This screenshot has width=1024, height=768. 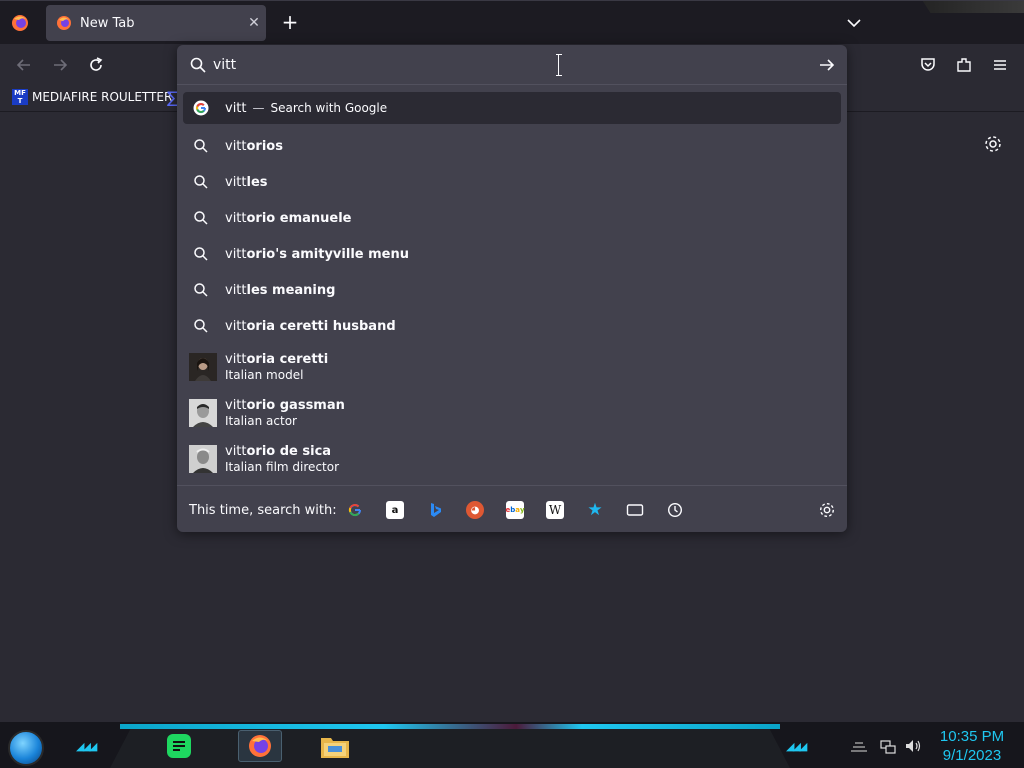 I want to click on titlebar-decoration, so click(x=973, y=7).